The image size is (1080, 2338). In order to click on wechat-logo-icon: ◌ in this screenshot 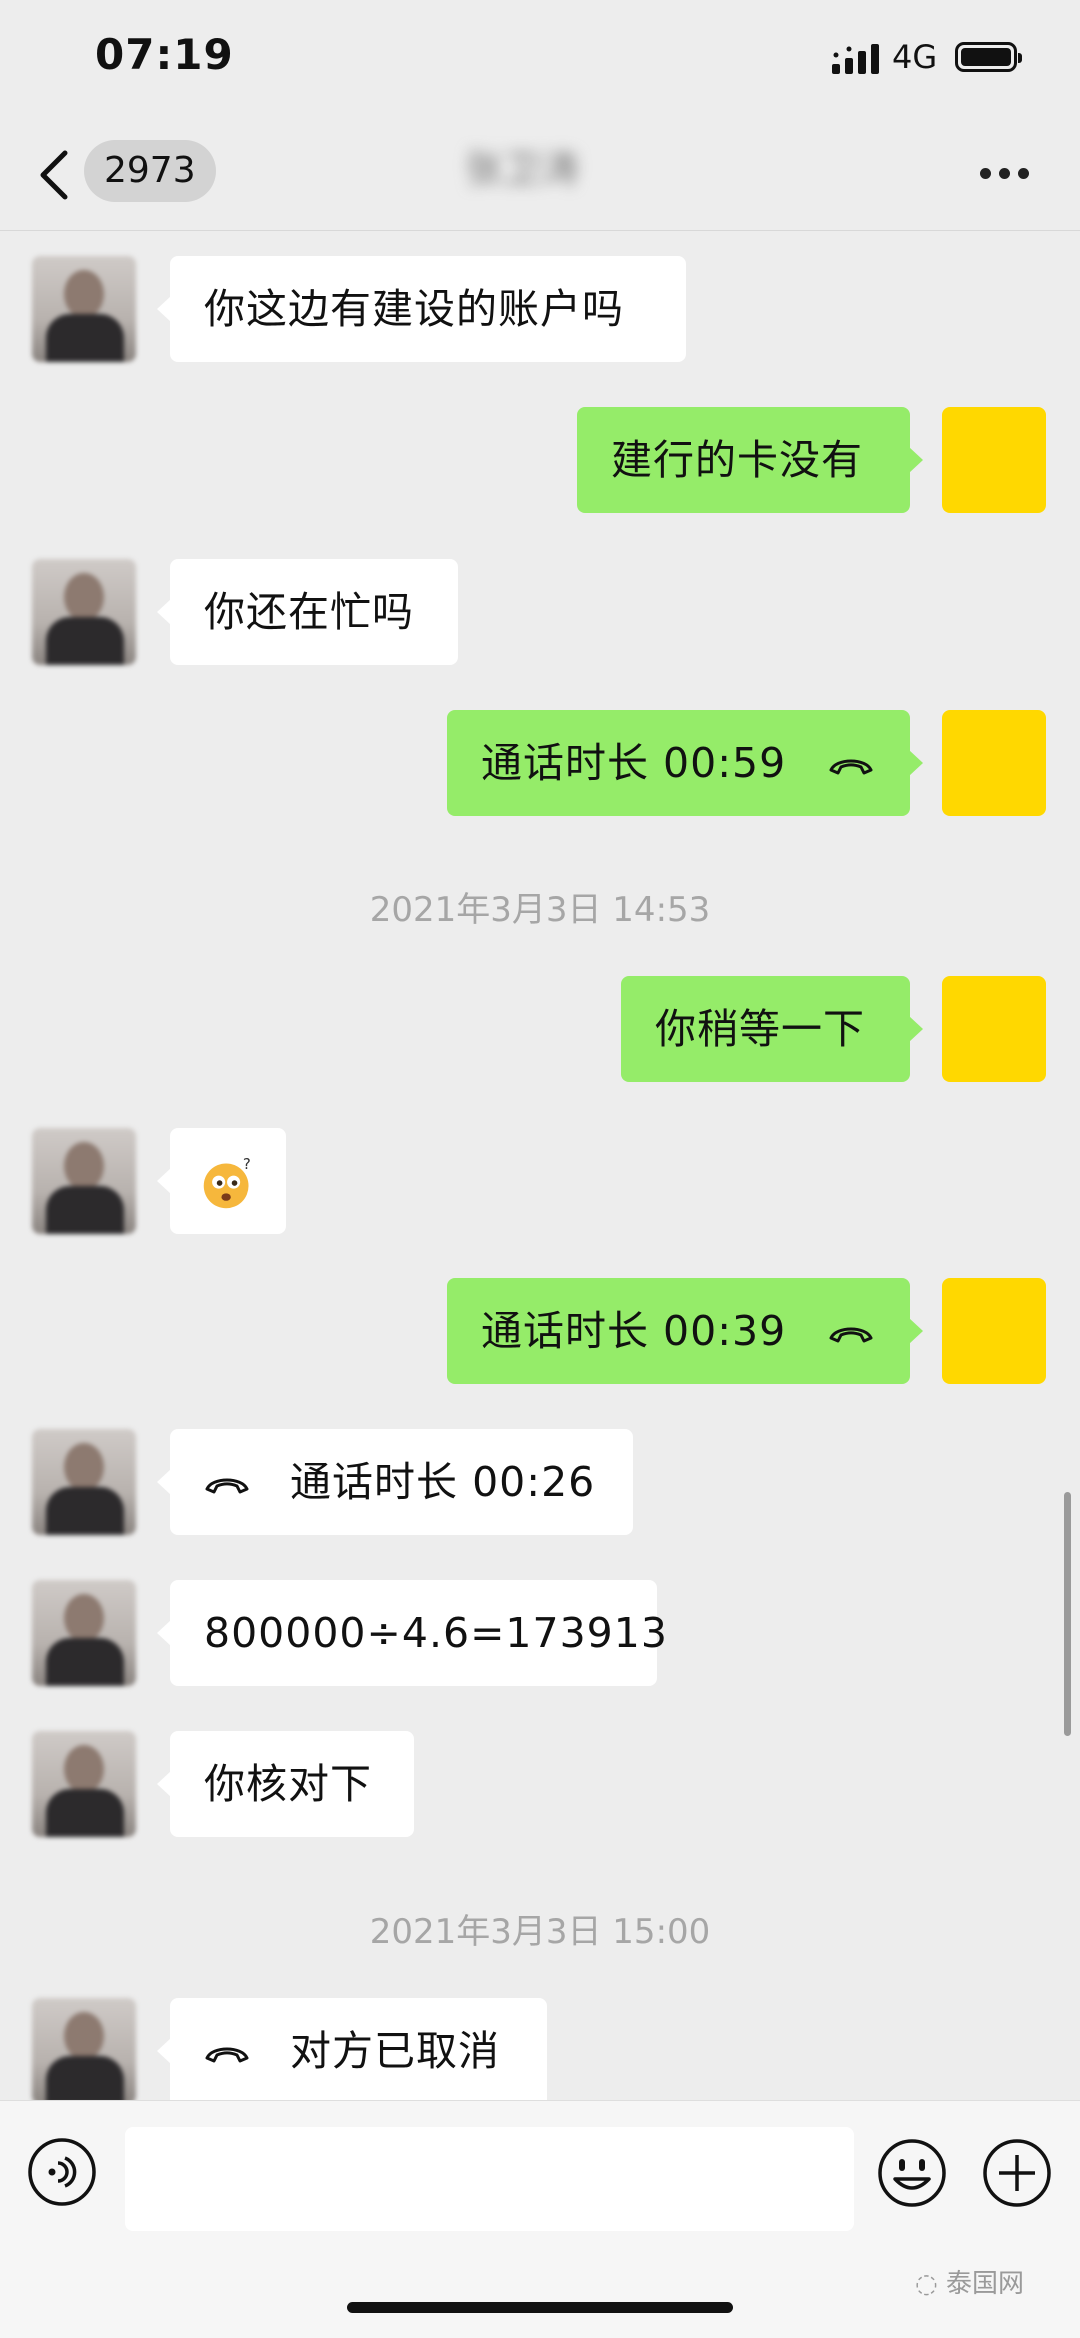, I will do `click(930, 2284)`.